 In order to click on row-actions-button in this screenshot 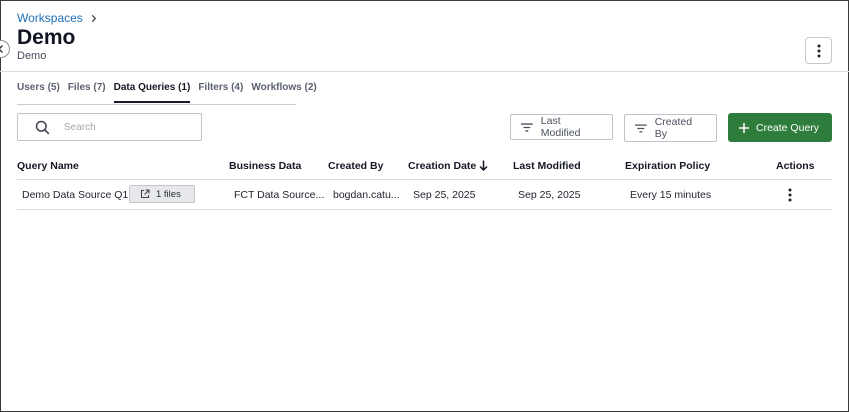, I will do `click(790, 195)`.